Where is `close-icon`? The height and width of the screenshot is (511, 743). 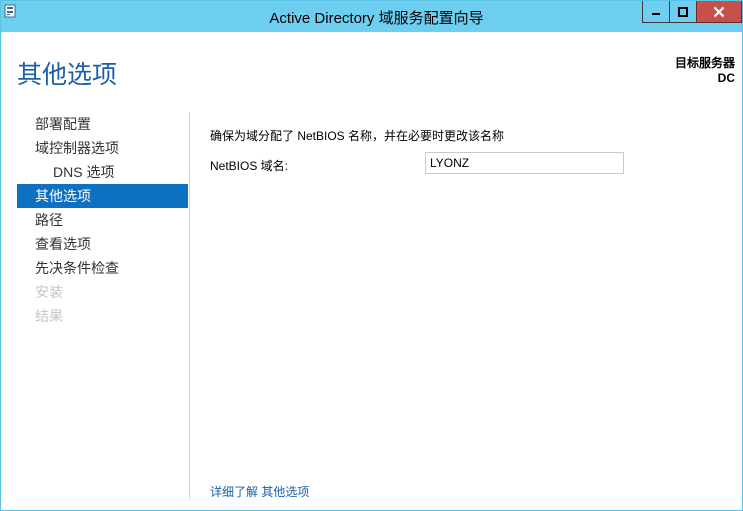
close-icon is located at coordinates (719, 11).